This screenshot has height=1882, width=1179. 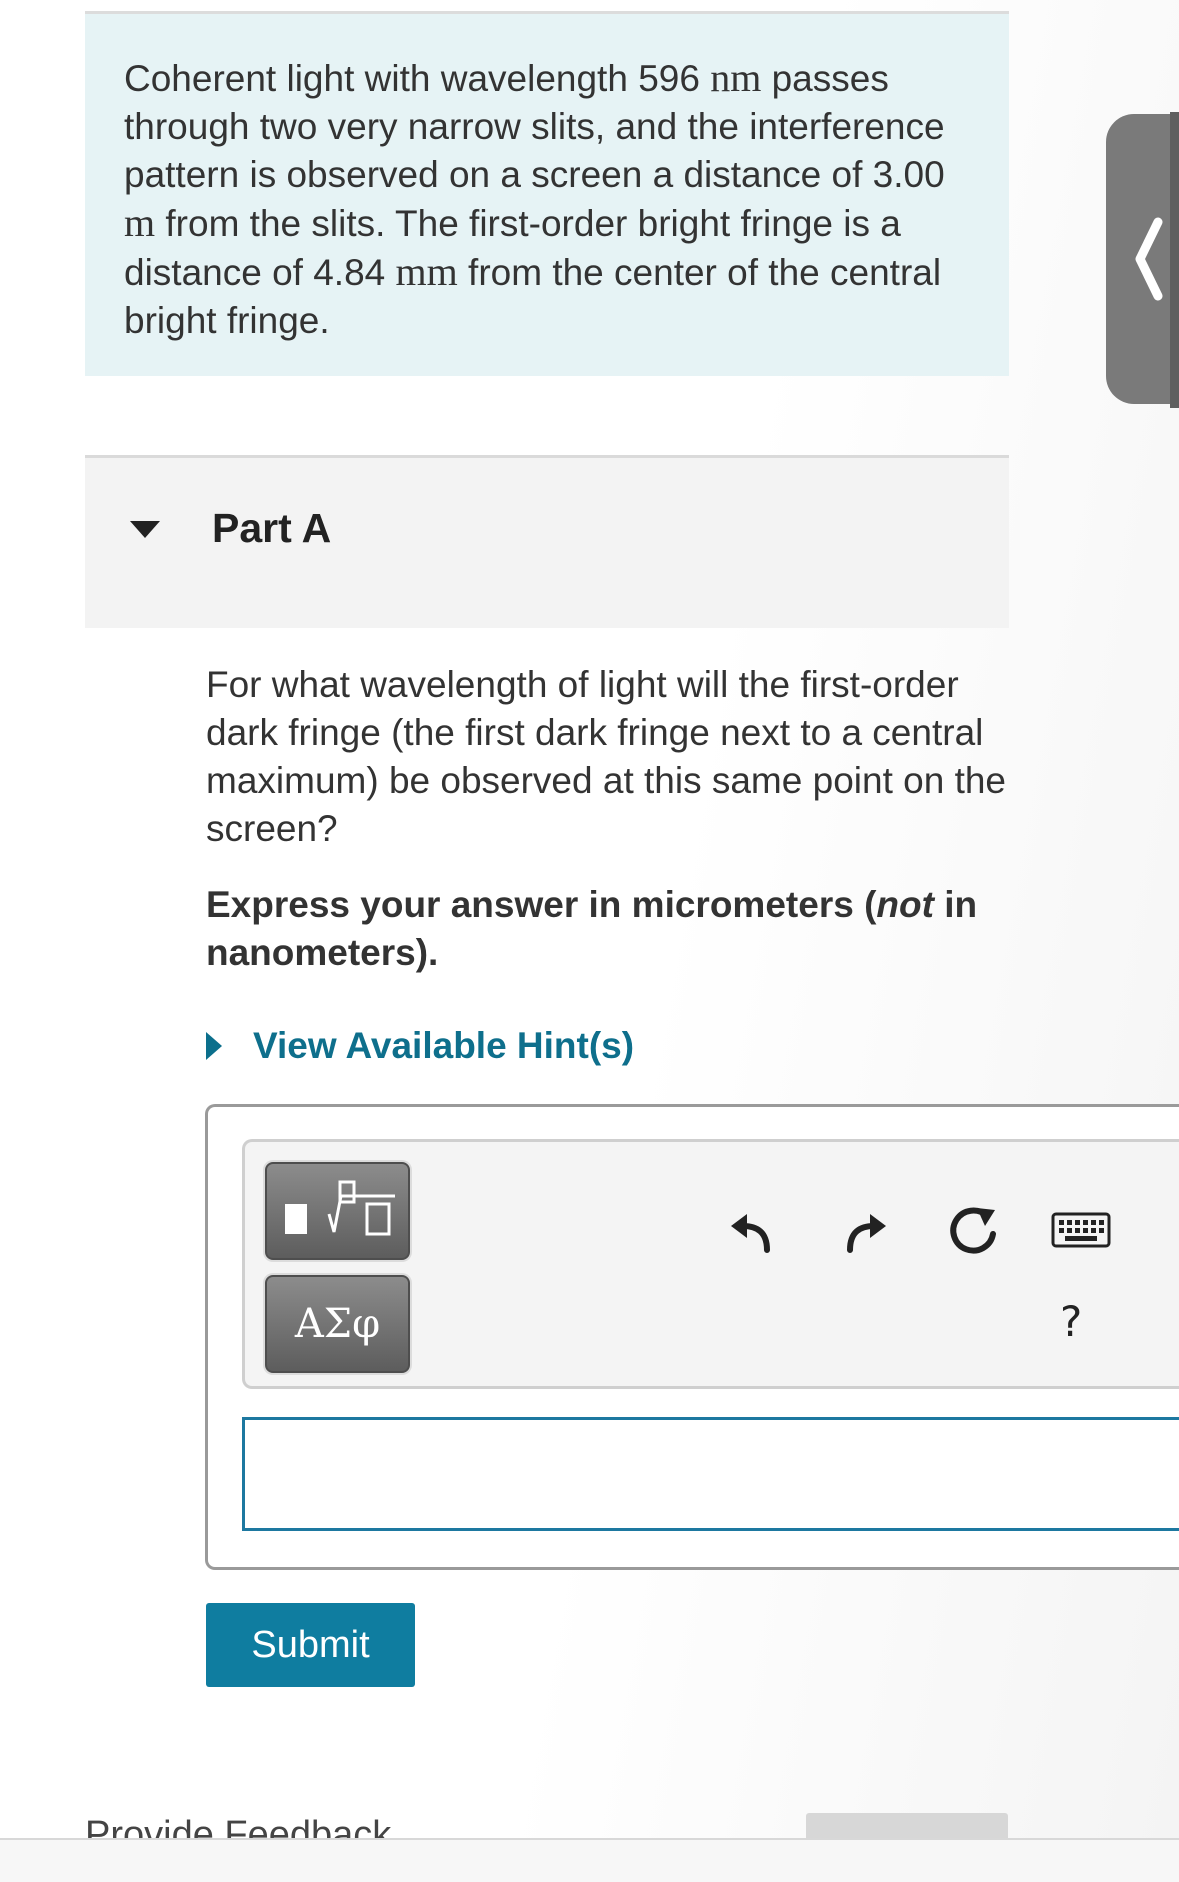 What do you see at coordinates (907, 1826) in the screenshot?
I see `next-button` at bounding box center [907, 1826].